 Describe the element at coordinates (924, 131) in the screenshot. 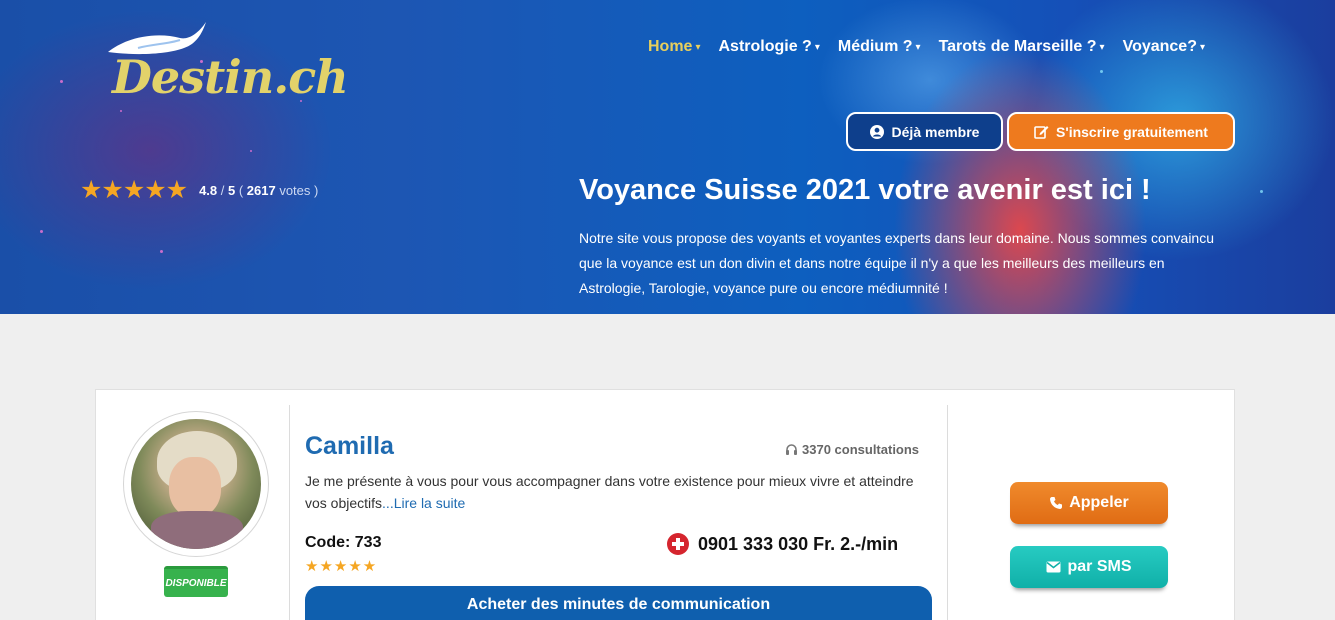

I see `member-login-button: Déjà membre` at that location.